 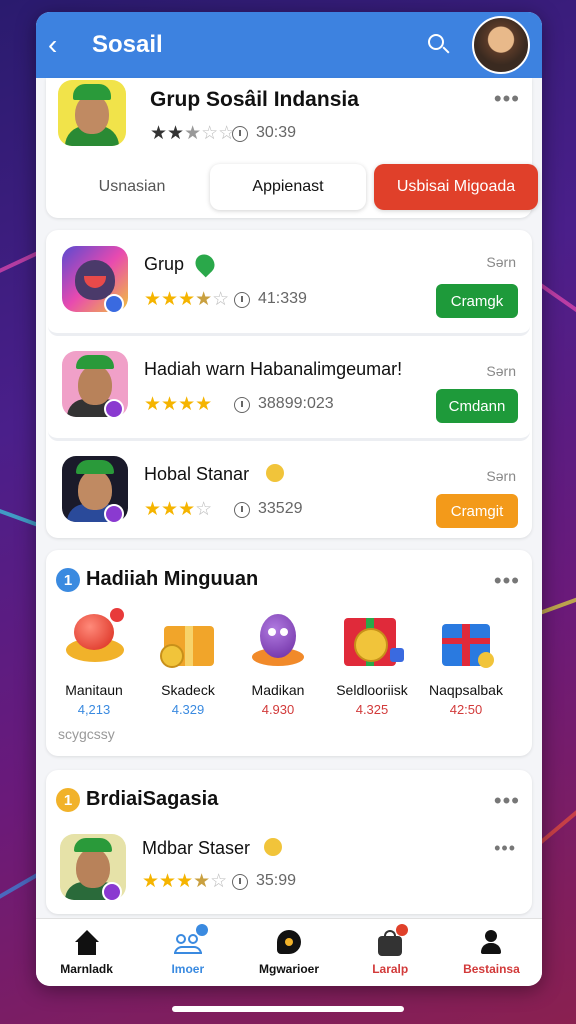 I want to click on home-indicator, so click(x=288, y=1009).